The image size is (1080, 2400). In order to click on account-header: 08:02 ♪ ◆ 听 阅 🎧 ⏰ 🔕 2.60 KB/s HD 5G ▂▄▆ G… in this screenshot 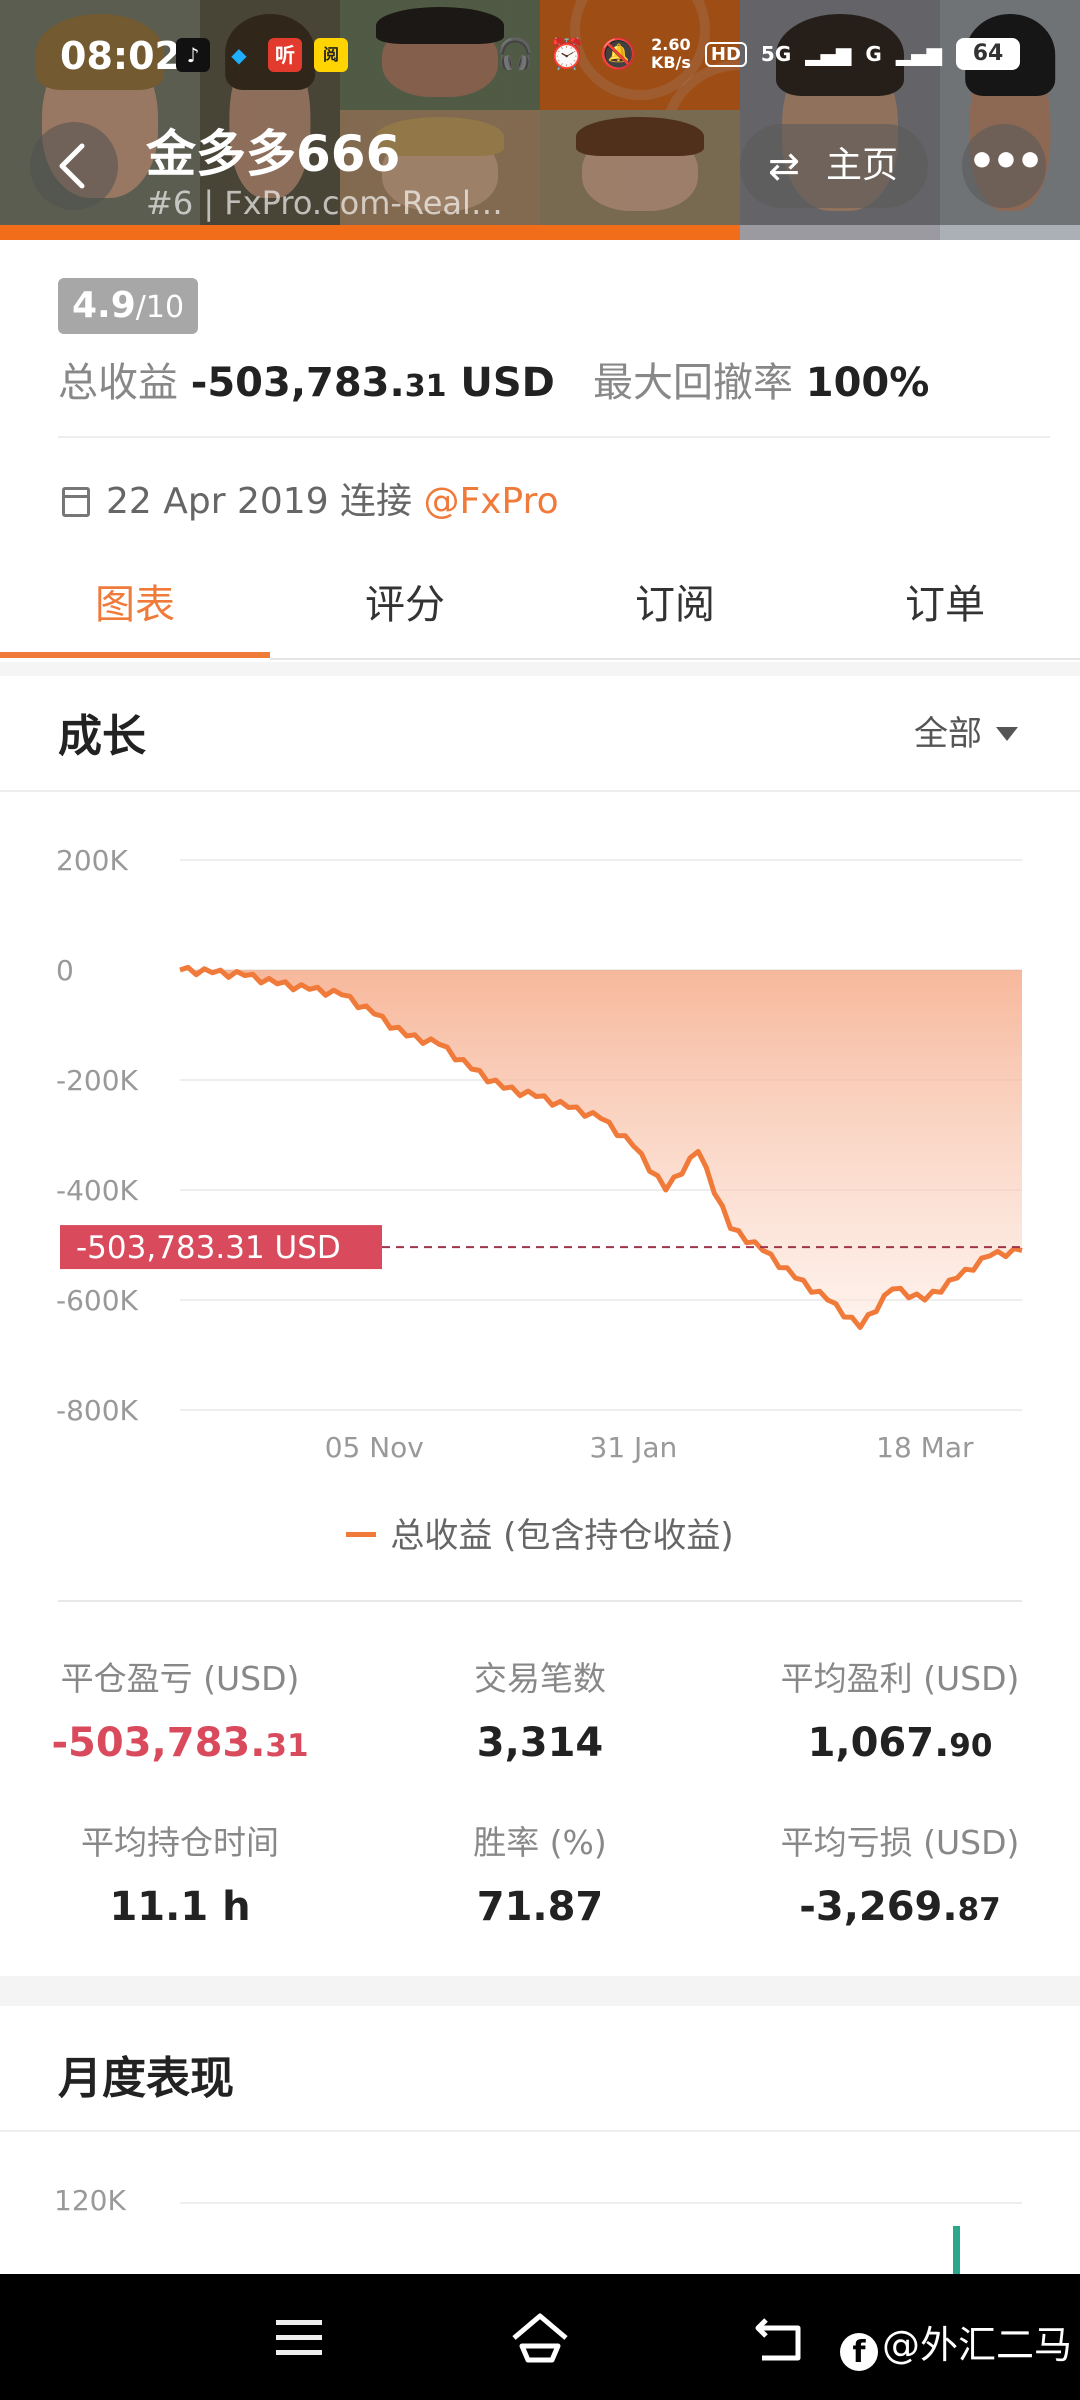, I will do `click(540, 120)`.